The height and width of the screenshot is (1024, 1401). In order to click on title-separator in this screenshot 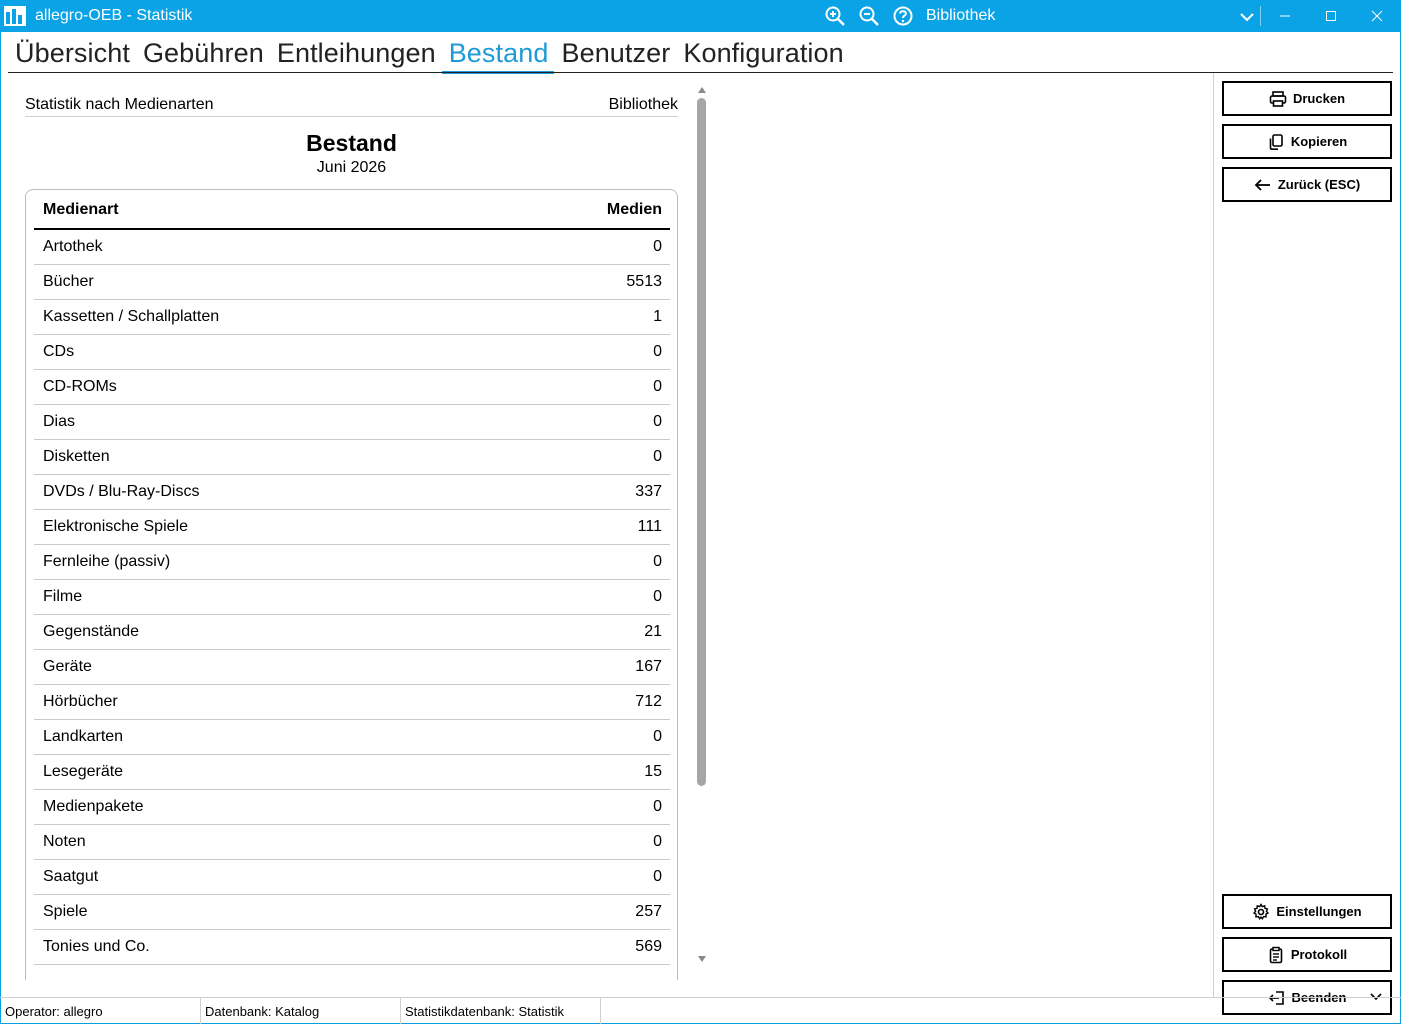, I will do `click(1260, 16)`.